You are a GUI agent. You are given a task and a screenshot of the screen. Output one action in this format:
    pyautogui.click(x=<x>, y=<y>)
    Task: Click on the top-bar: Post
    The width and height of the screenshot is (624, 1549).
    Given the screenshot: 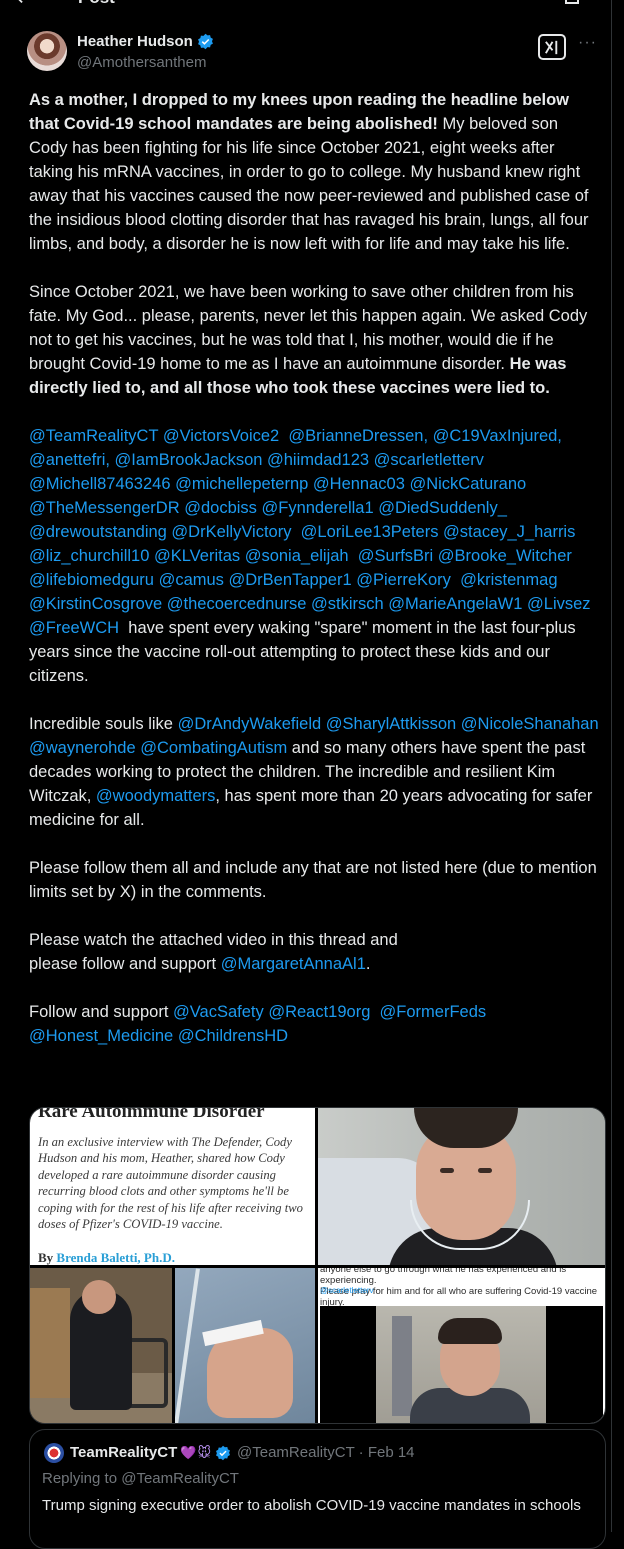 What is the action you would take?
    pyautogui.click(x=306, y=4)
    